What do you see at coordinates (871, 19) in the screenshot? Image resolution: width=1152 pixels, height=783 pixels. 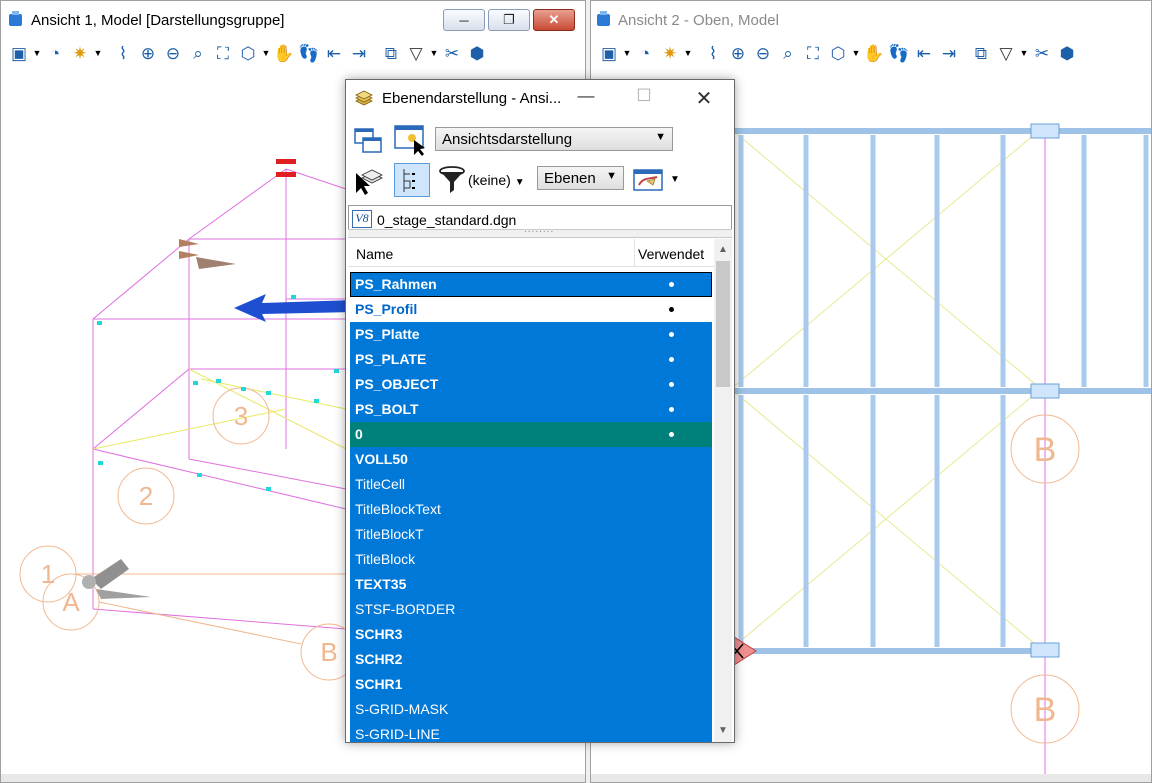 I see `view-2-titlebar: Ansicht 2 - Oben, Model` at bounding box center [871, 19].